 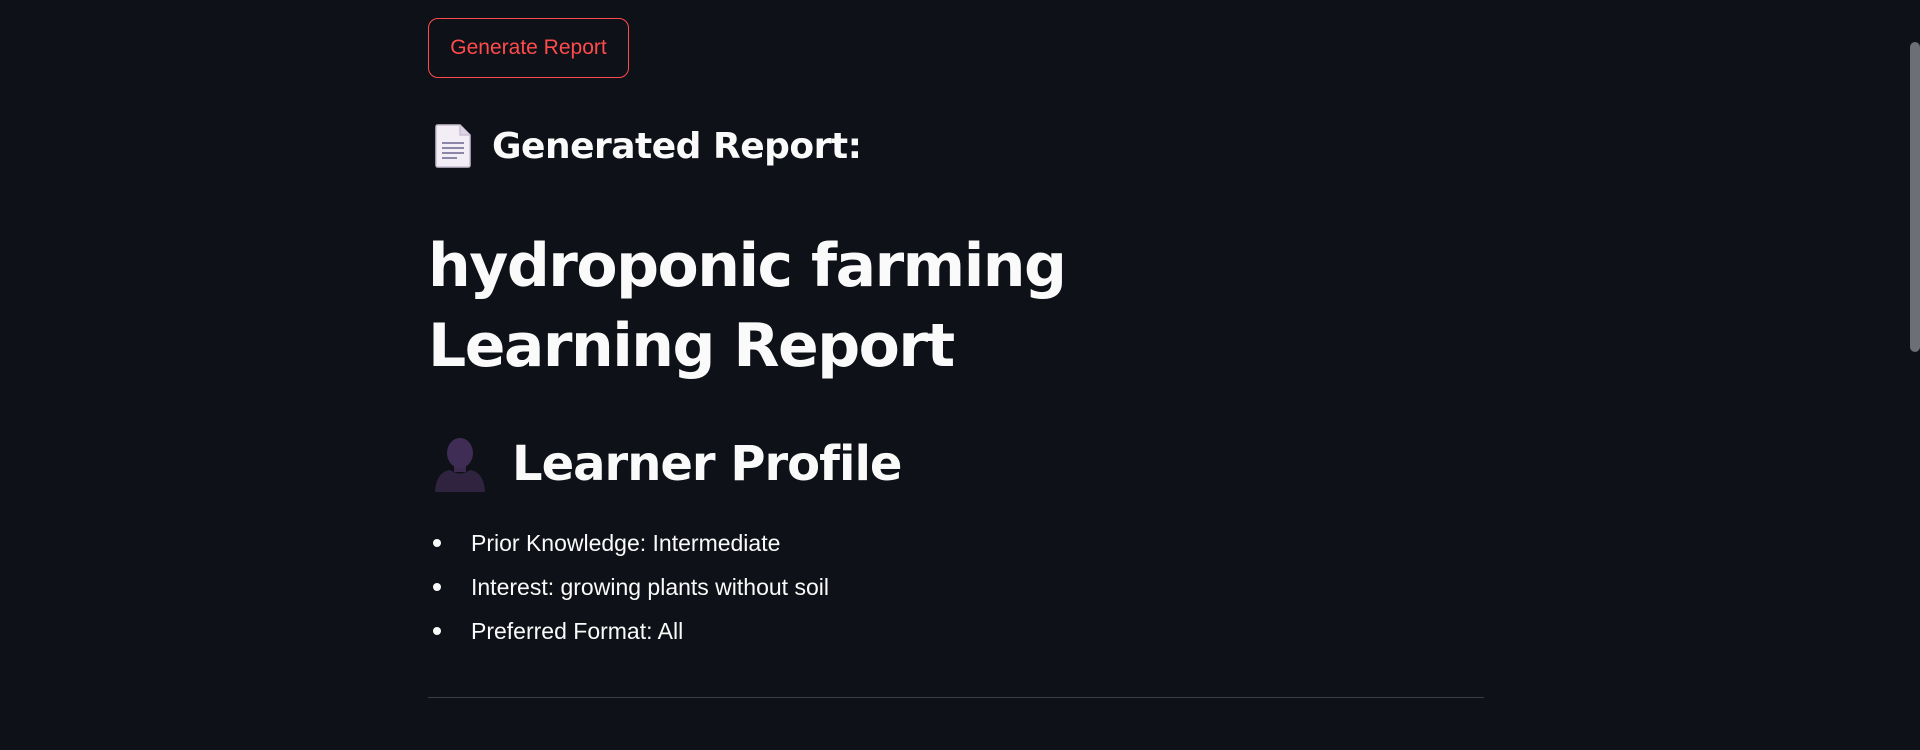 I want to click on generated-report-heading: Generated Report:, so click(x=648, y=146).